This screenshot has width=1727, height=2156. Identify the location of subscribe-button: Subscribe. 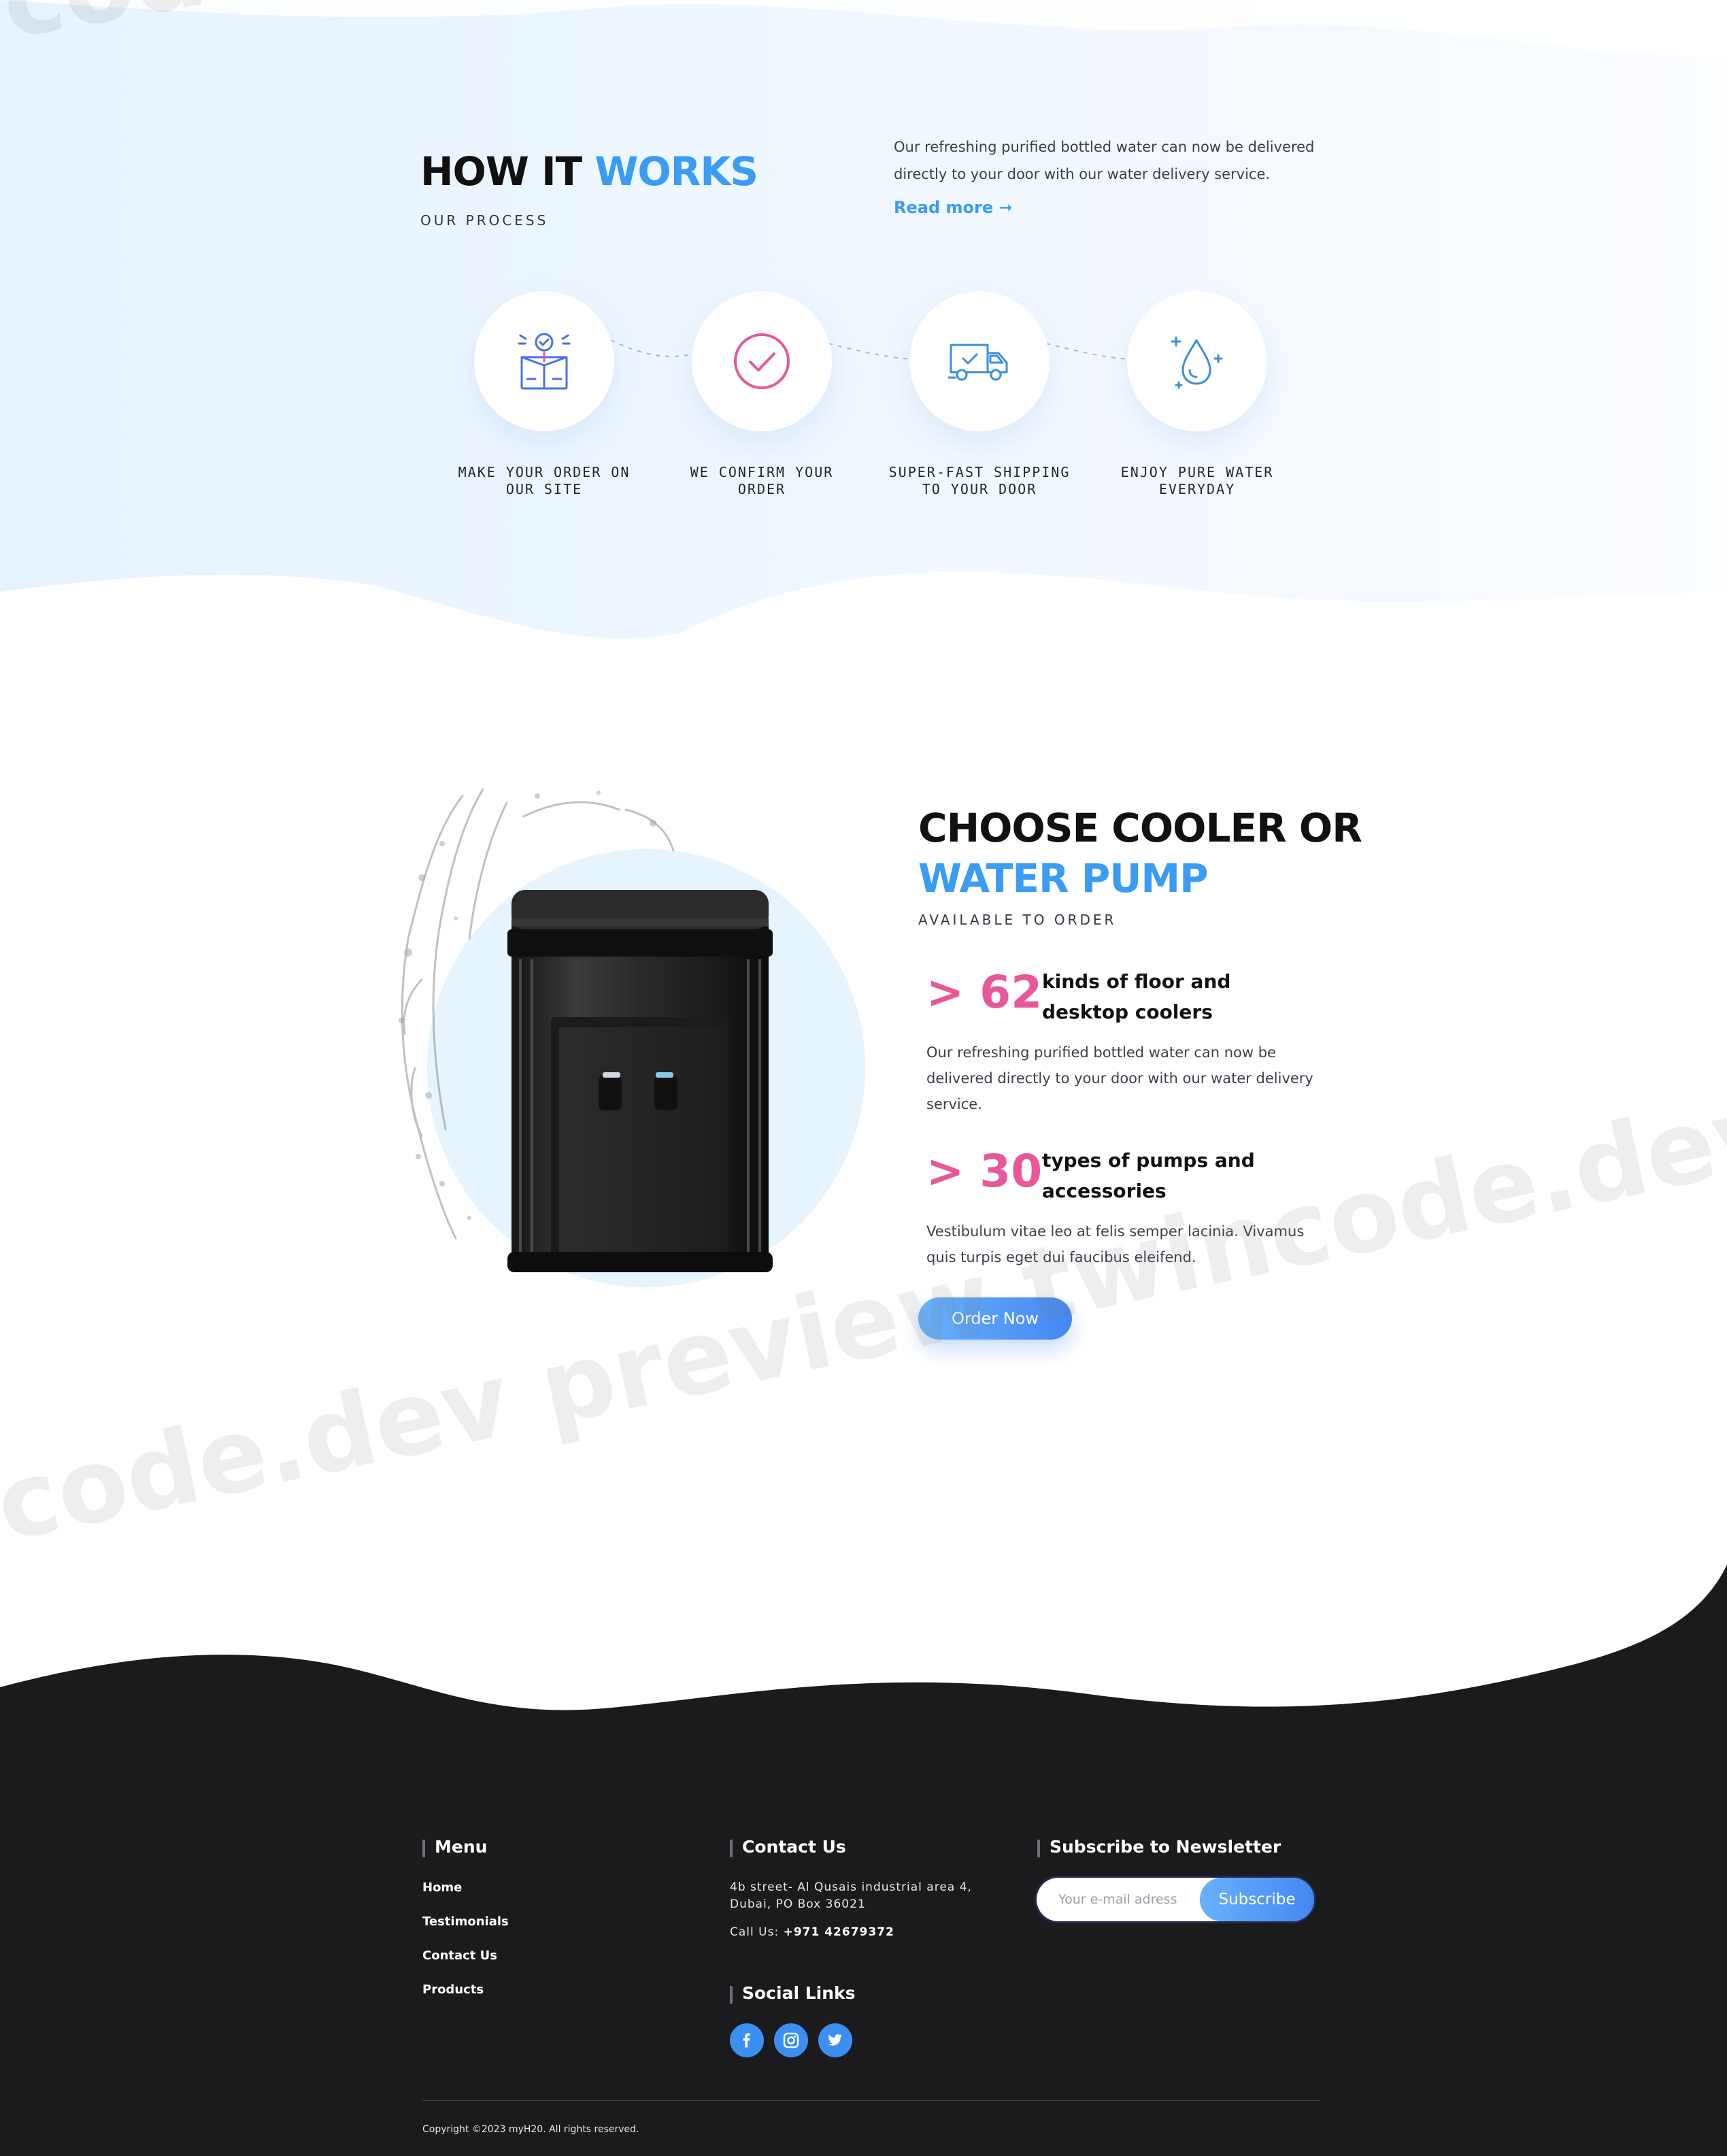
(1257, 1899).